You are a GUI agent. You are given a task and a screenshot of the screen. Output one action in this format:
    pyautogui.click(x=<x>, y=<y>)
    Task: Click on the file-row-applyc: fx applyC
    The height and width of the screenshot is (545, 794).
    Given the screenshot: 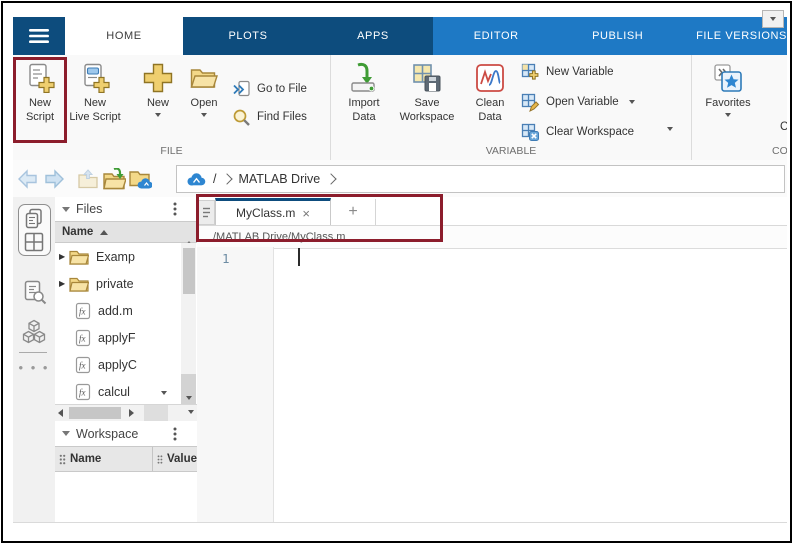 What is the action you would take?
    pyautogui.click(x=126, y=364)
    